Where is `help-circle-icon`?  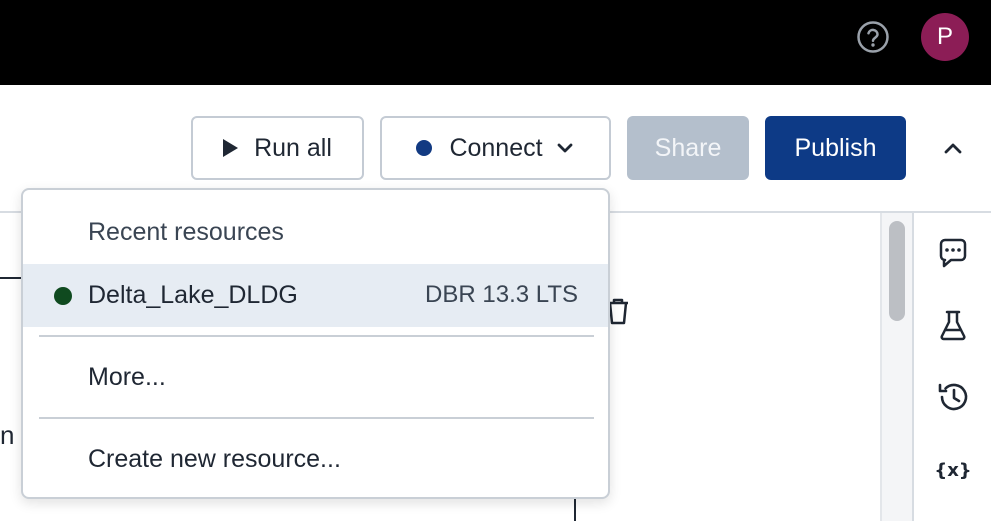
help-circle-icon is located at coordinates (873, 37).